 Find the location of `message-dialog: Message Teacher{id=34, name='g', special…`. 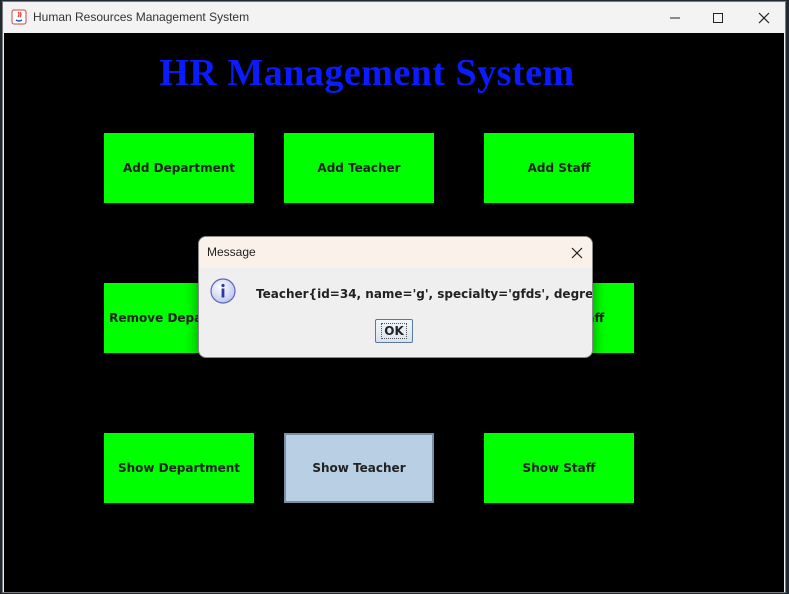

message-dialog: Message Teacher{id=34, name='g', special… is located at coordinates (395, 297).